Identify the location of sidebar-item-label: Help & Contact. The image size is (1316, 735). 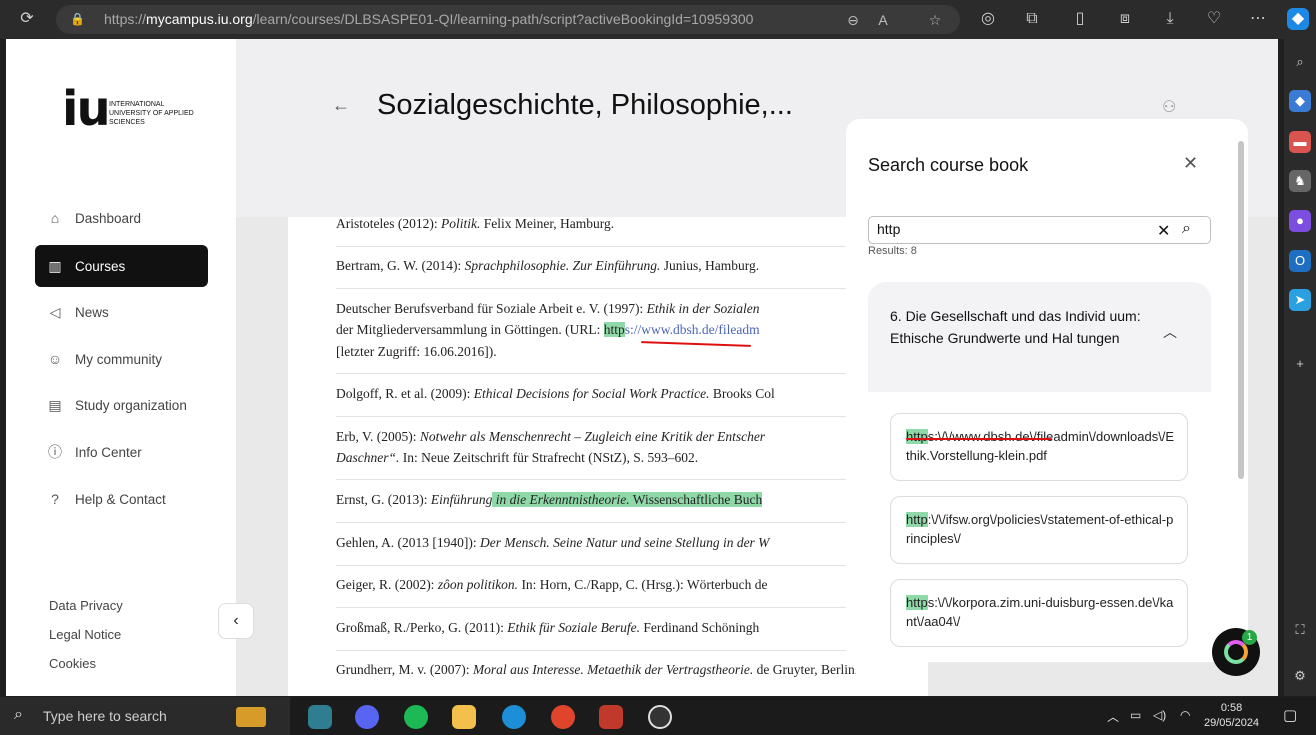
(120, 499).